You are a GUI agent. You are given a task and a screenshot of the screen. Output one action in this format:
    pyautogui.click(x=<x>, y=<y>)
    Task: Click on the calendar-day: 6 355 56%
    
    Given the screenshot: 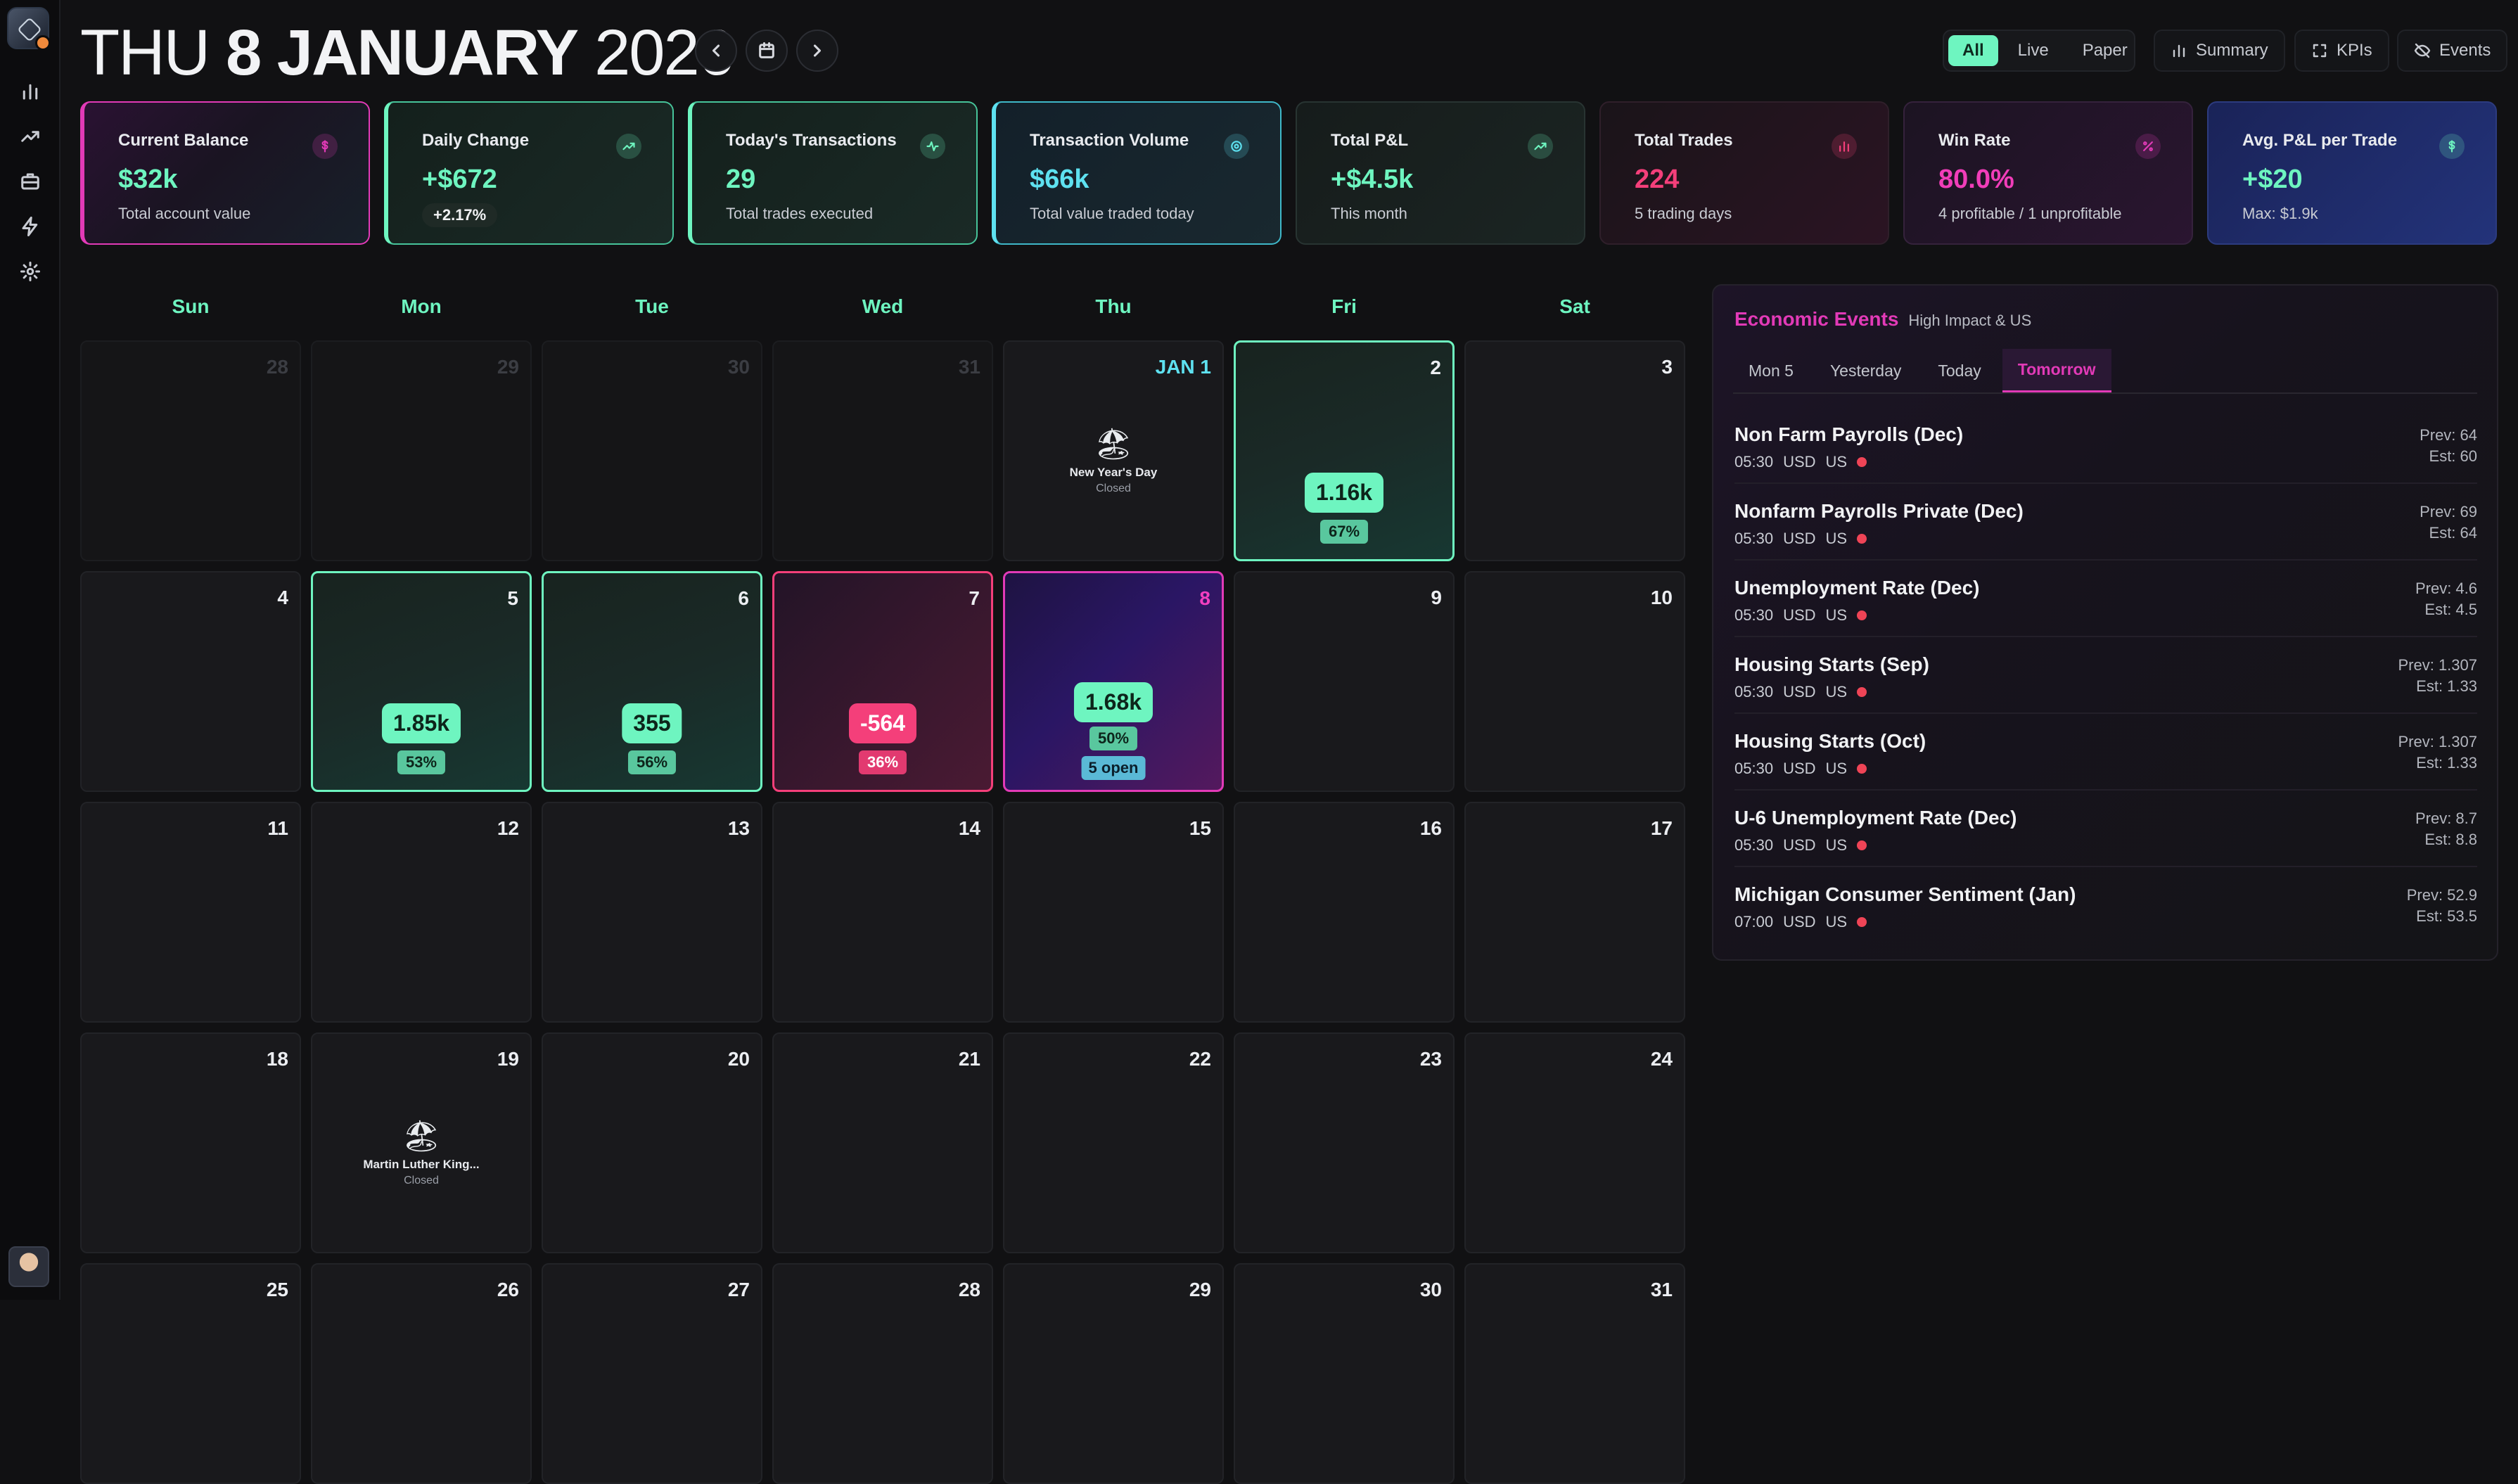 What is the action you would take?
    pyautogui.click(x=652, y=682)
    